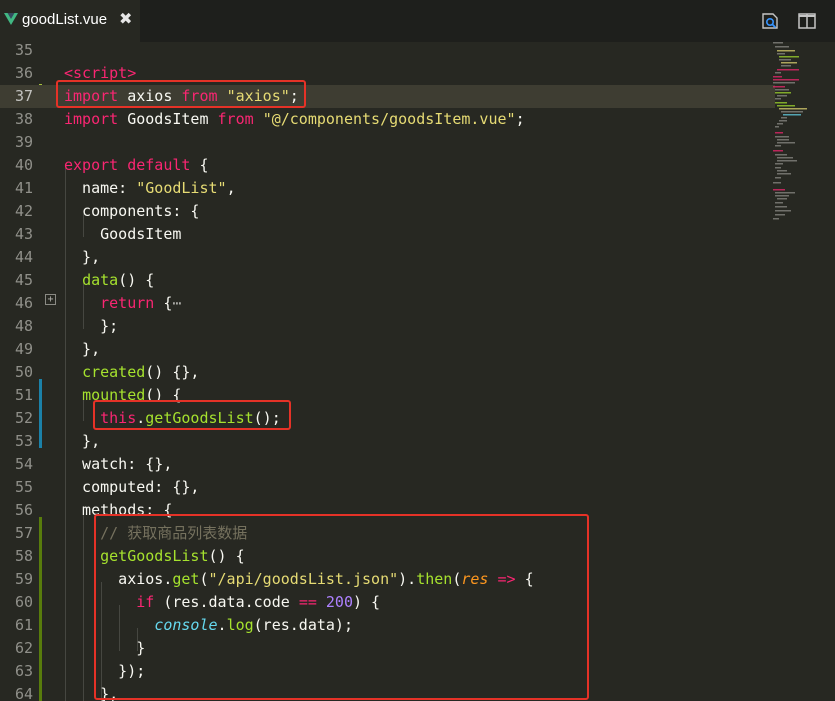  What do you see at coordinates (16, 671) in the screenshot?
I see `line-number: 63` at bounding box center [16, 671].